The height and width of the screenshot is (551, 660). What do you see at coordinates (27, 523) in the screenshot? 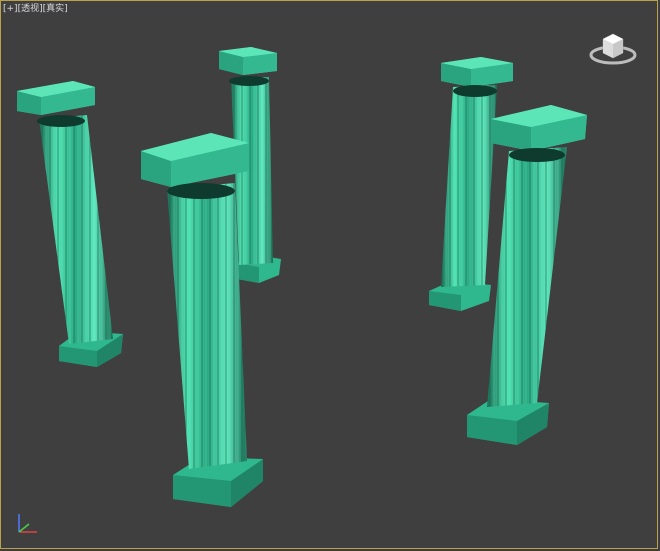
I see `axis-tripod-icon` at bounding box center [27, 523].